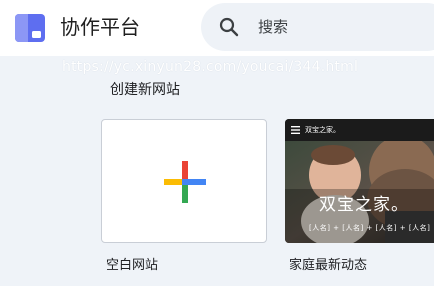 Image resolution: width=434 pixels, height=286 pixels. Describe the element at coordinates (145, 90) in the screenshot. I see `section-title: 创建新网站` at that location.